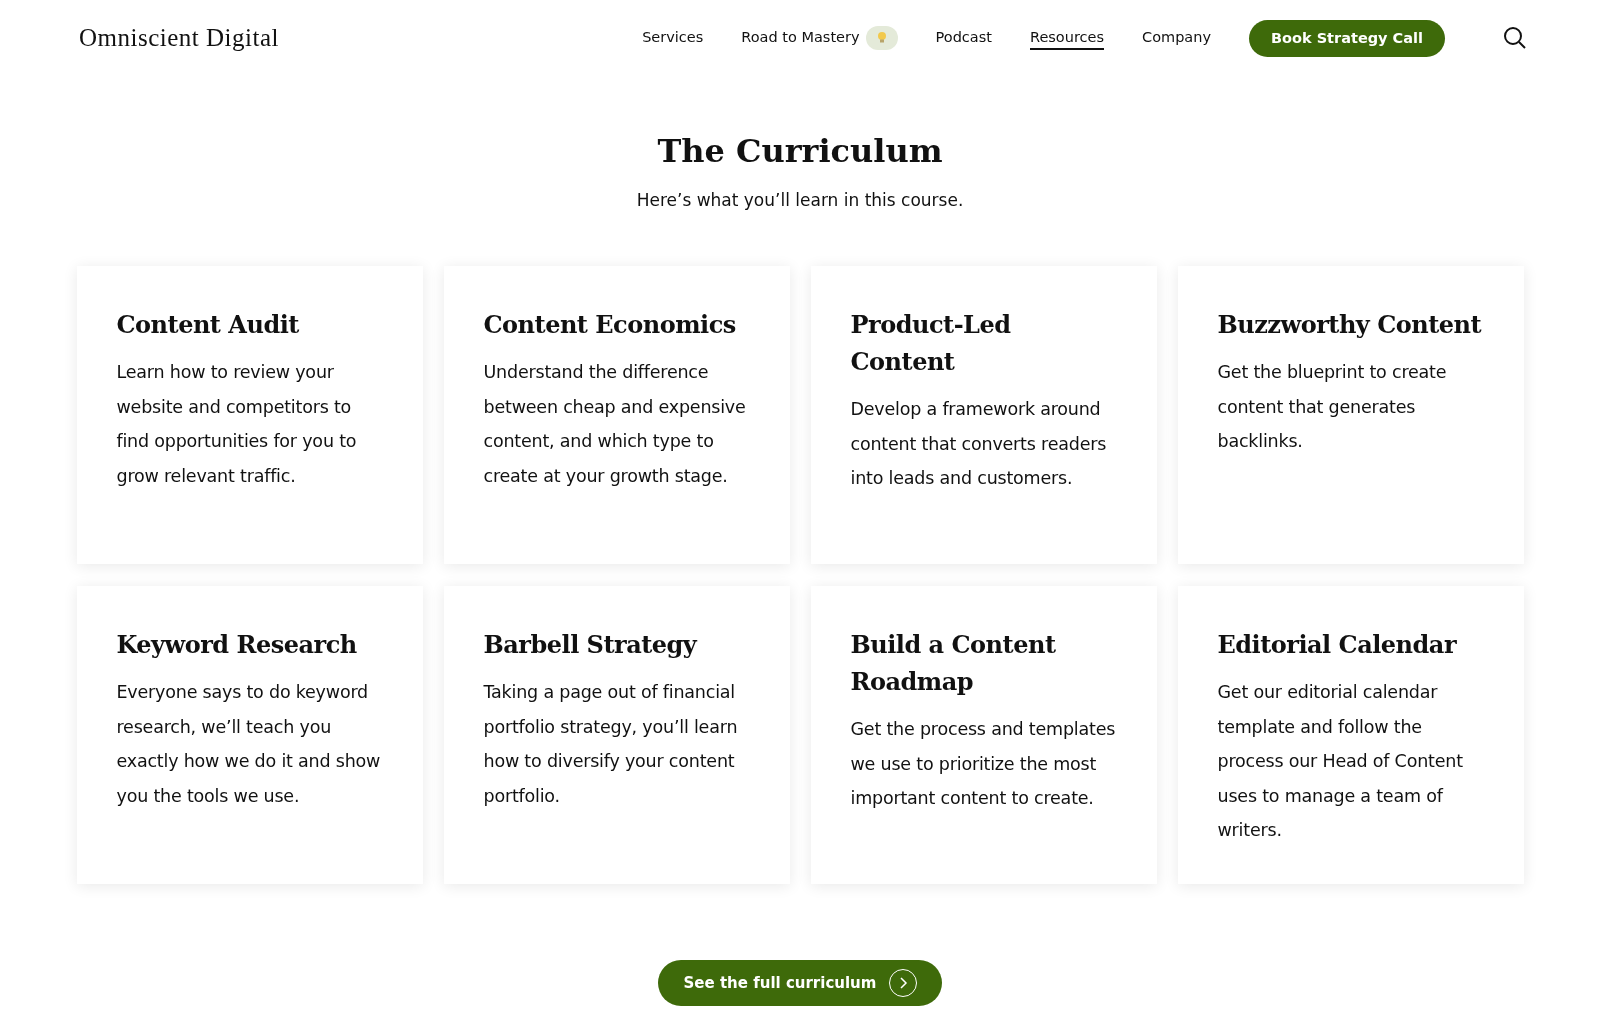  What do you see at coordinates (800, 983) in the screenshot?
I see `full-curriculum-button: See the full curriculum` at bounding box center [800, 983].